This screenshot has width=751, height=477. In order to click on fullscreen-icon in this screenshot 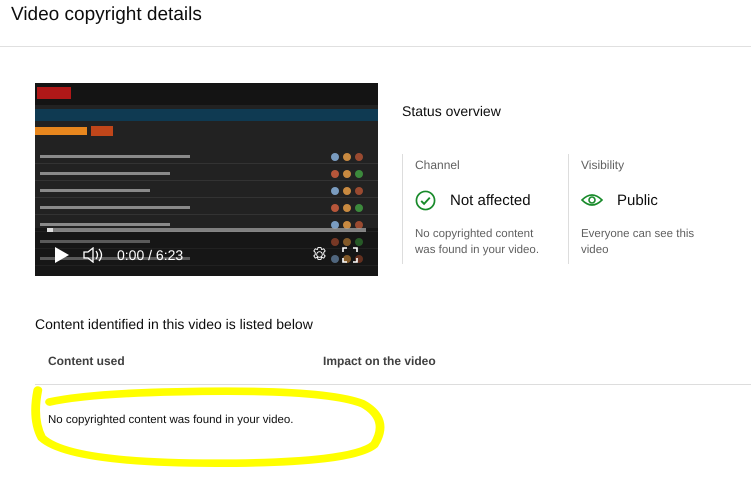, I will do `click(350, 254)`.